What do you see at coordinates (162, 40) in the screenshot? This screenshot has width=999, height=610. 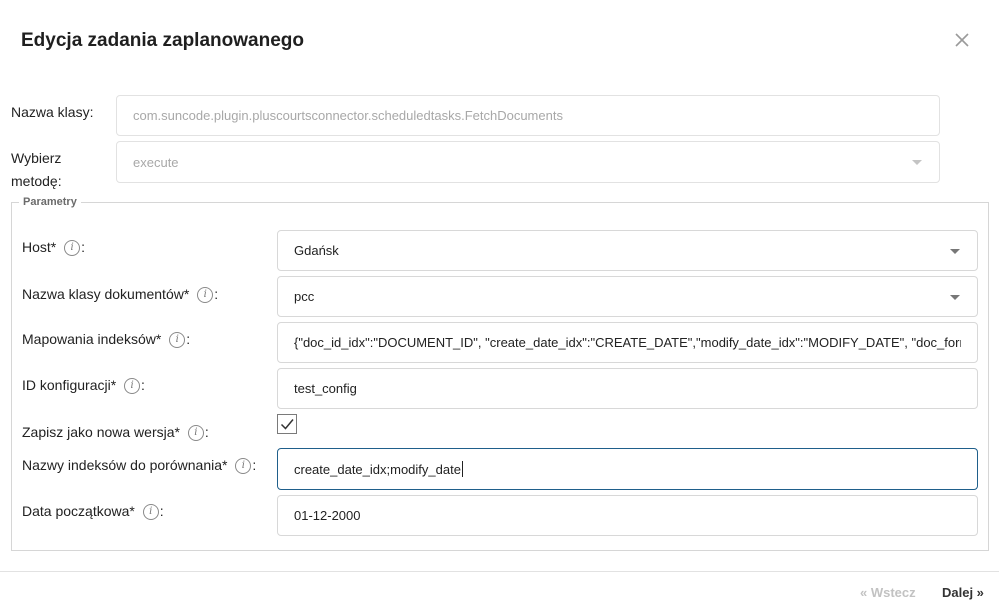 I see `dialog-title: Edycja zadania zaplanowanego` at bounding box center [162, 40].